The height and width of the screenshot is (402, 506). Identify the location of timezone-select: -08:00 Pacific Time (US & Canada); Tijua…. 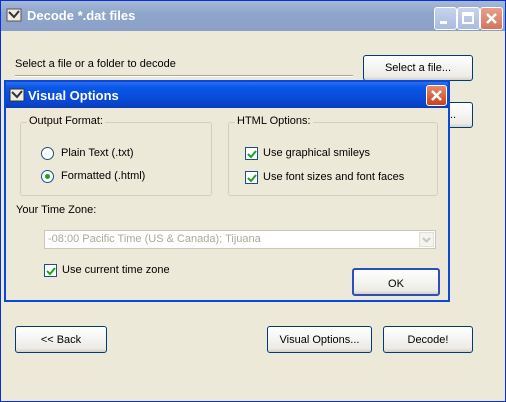
(240, 239).